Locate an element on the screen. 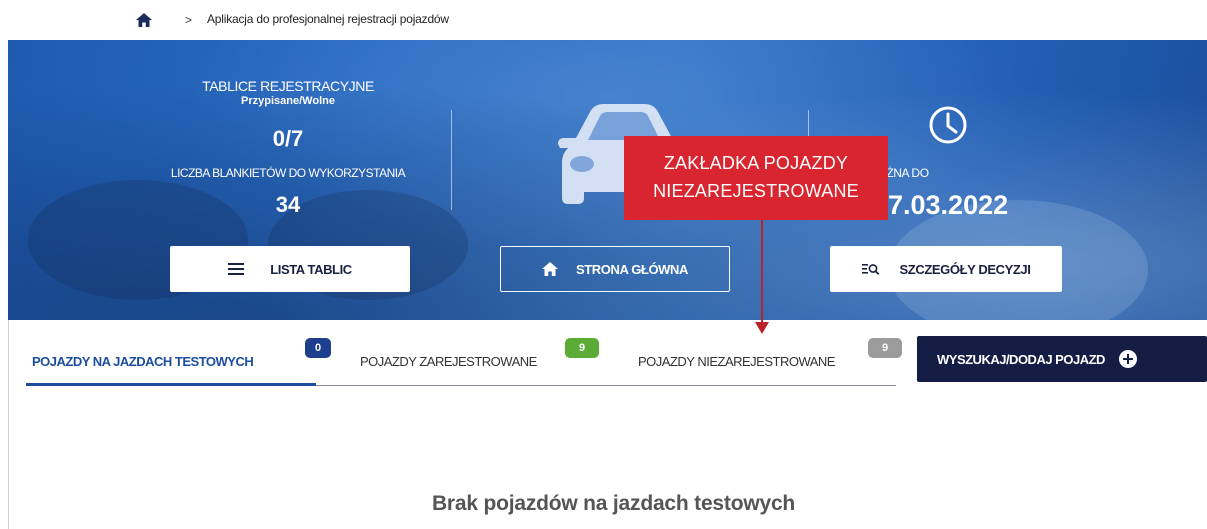 This screenshot has height=529, width=1207. plates-value: 0/7 is located at coordinates (288, 138).